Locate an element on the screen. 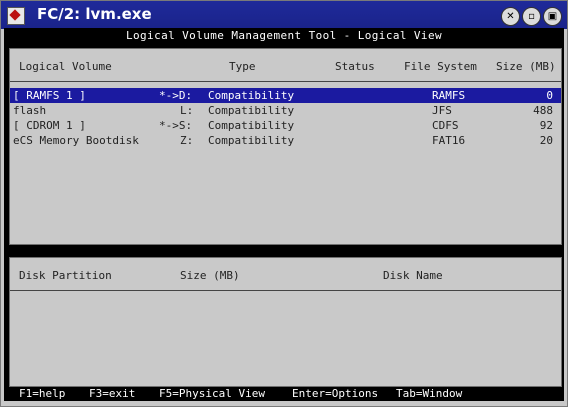 This screenshot has height=407, width=568. volume-size: 20 is located at coordinates (546, 140).